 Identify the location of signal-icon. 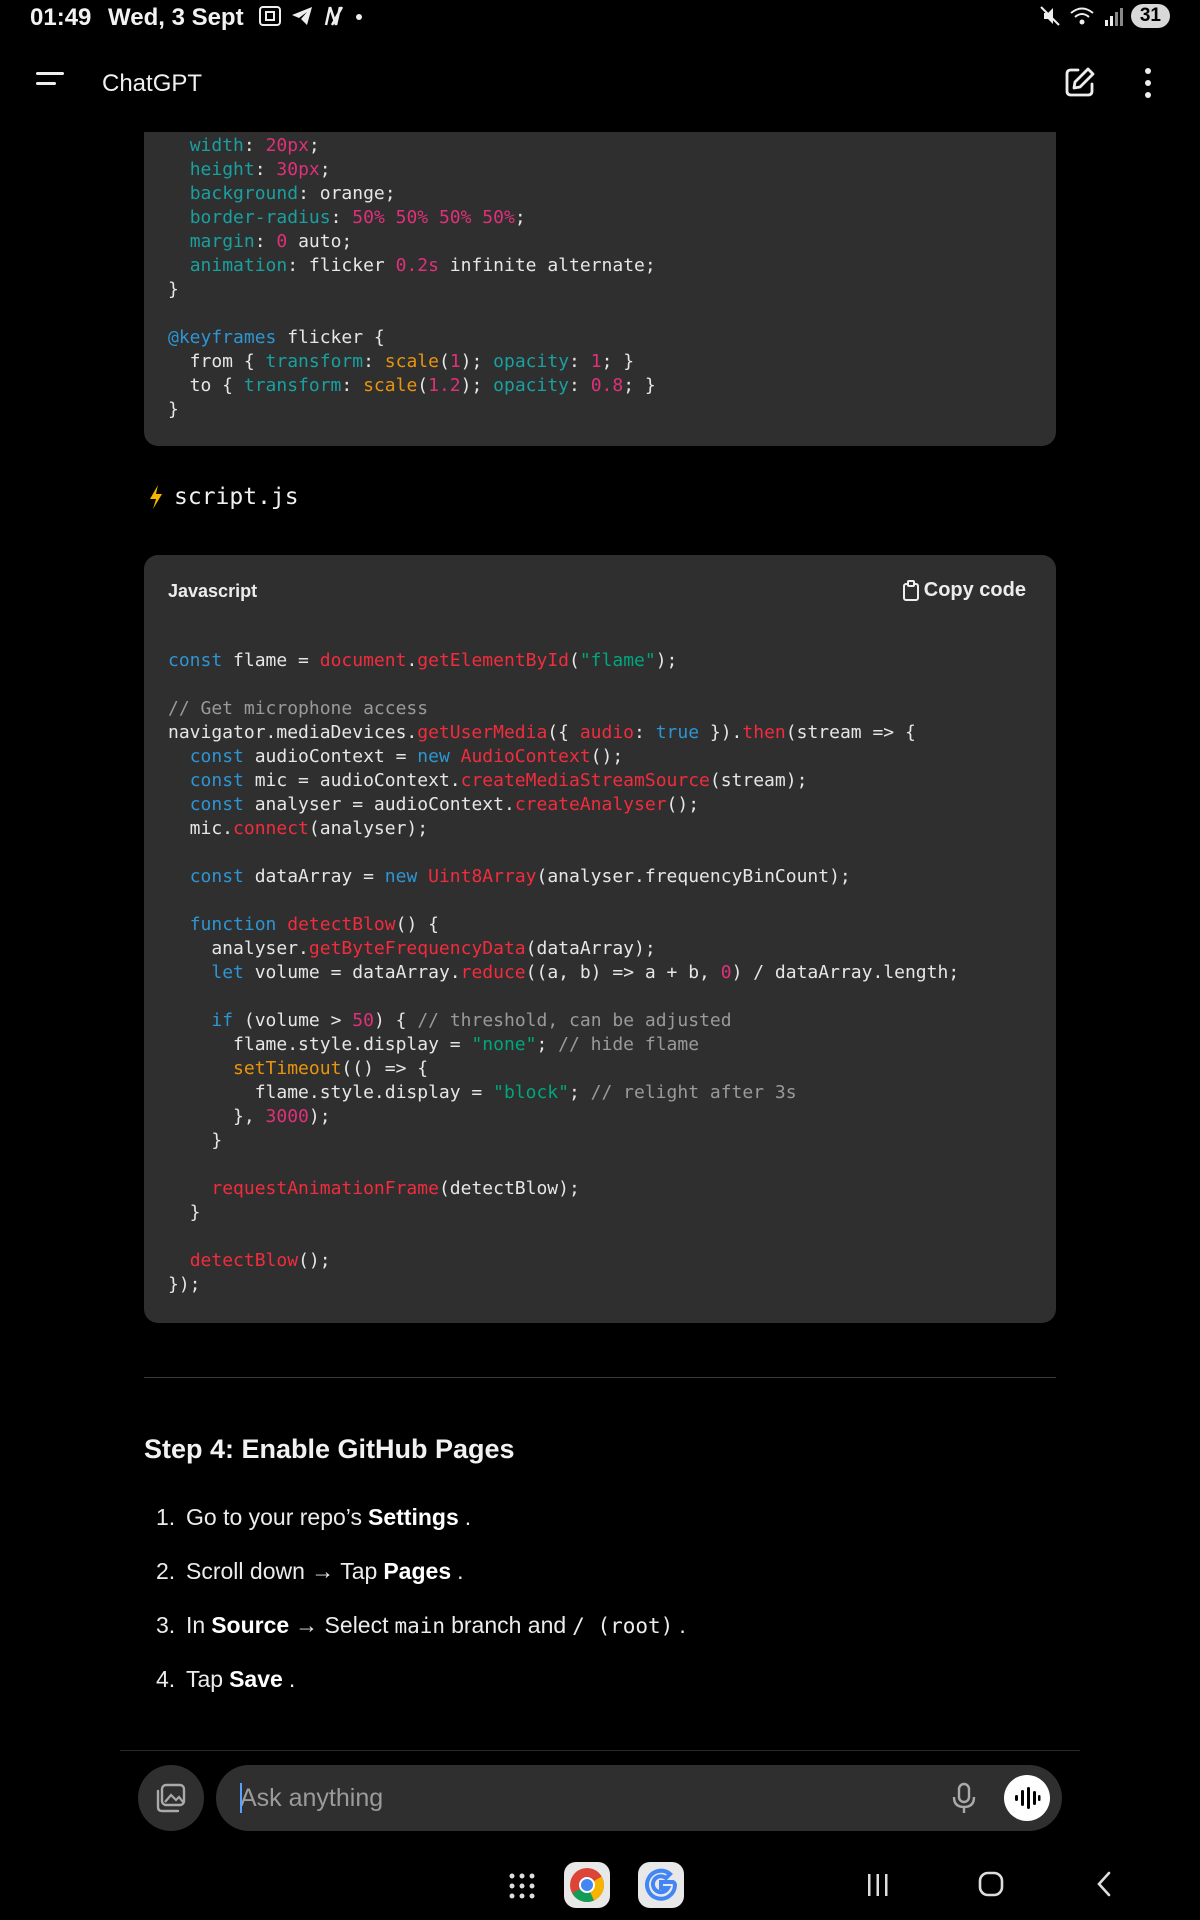
(1113, 17).